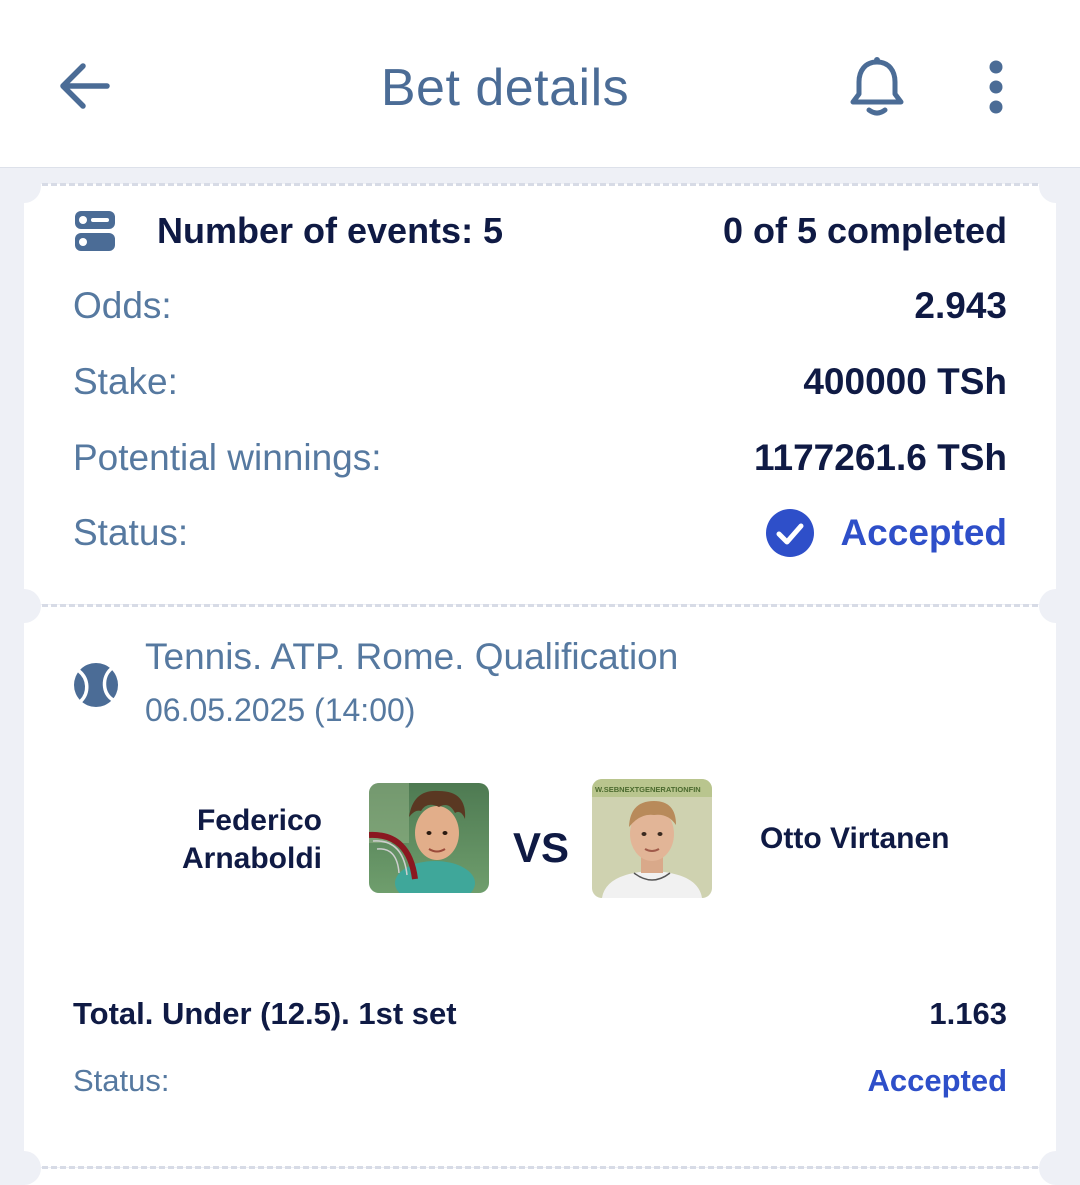 The image size is (1080, 1185). I want to click on events-count-row: Number of events: 5 0 of 5 completed, so click(540, 231).